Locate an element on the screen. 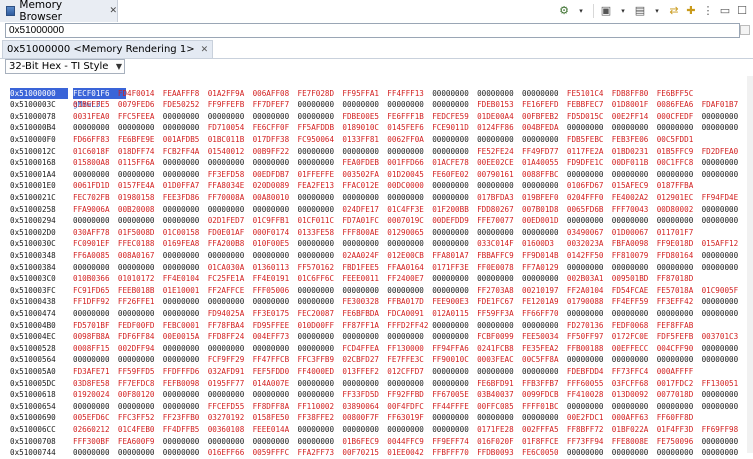  row-address: 0x510003C0 is located at coordinates (33, 279).